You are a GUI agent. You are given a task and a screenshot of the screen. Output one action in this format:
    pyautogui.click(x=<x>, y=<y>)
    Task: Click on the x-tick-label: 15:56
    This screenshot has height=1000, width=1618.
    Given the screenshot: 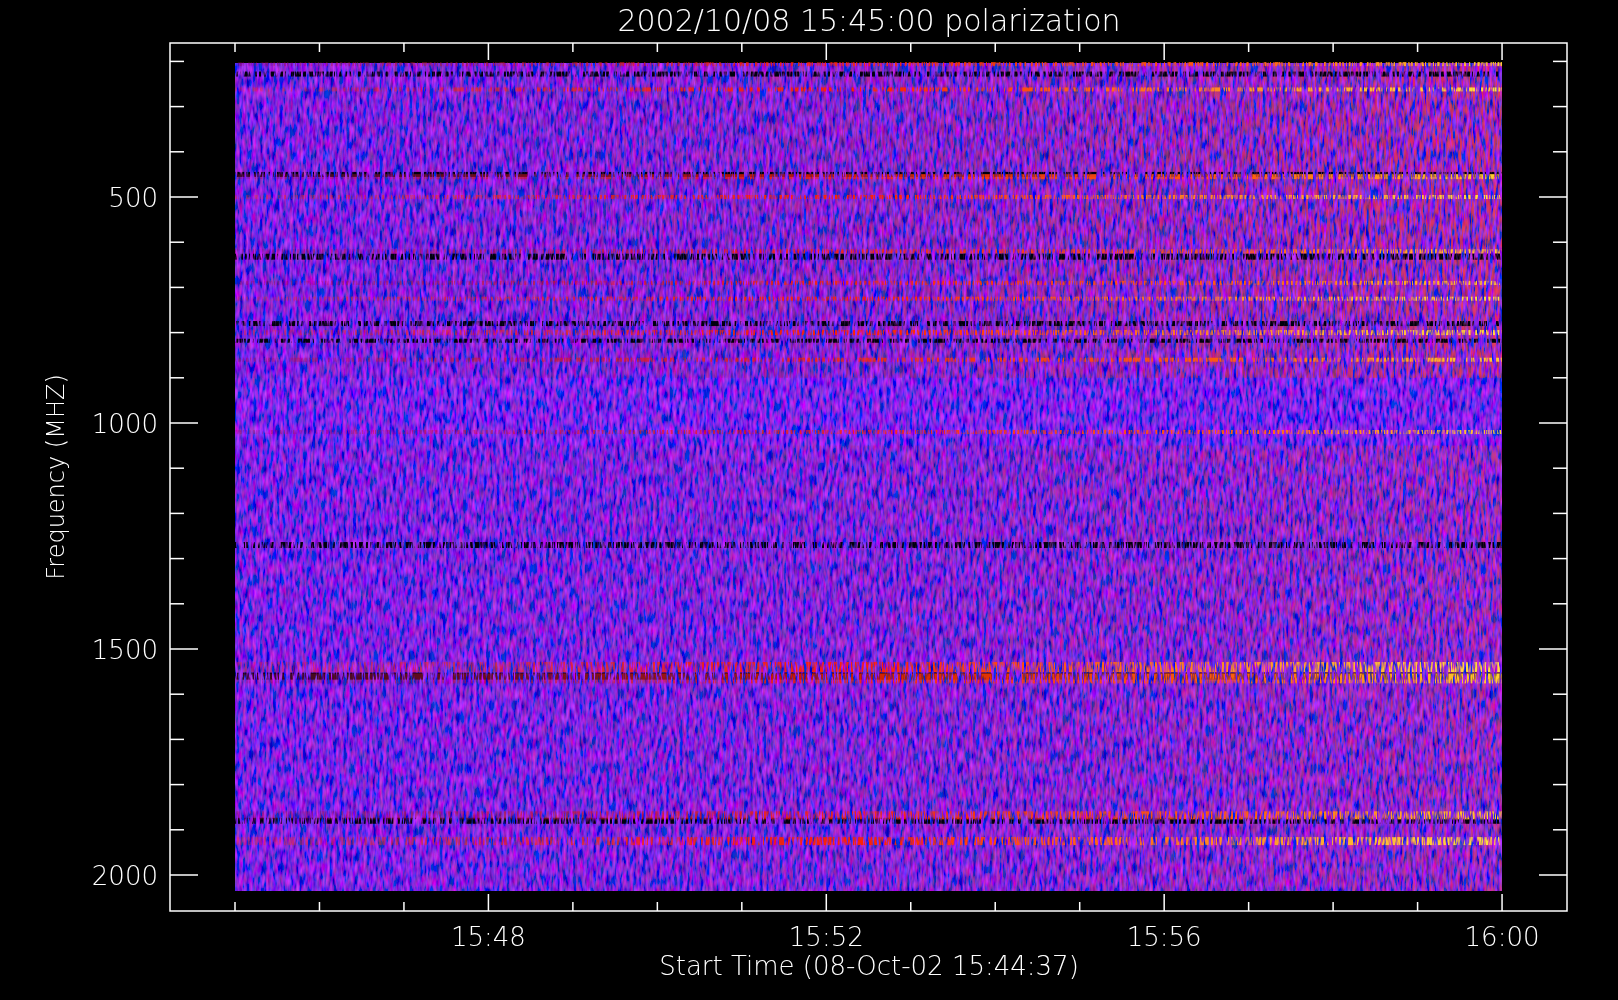 What is the action you would take?
    pyautogui.click(x=1164, y=937)
    